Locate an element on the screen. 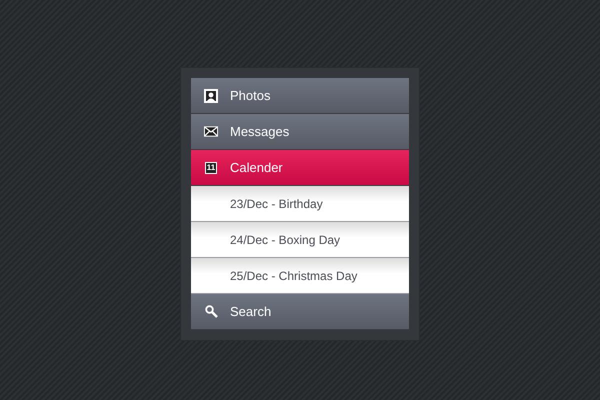 The image size is (600, 400). menu-label: Calender is located at coordinates (256, 167).